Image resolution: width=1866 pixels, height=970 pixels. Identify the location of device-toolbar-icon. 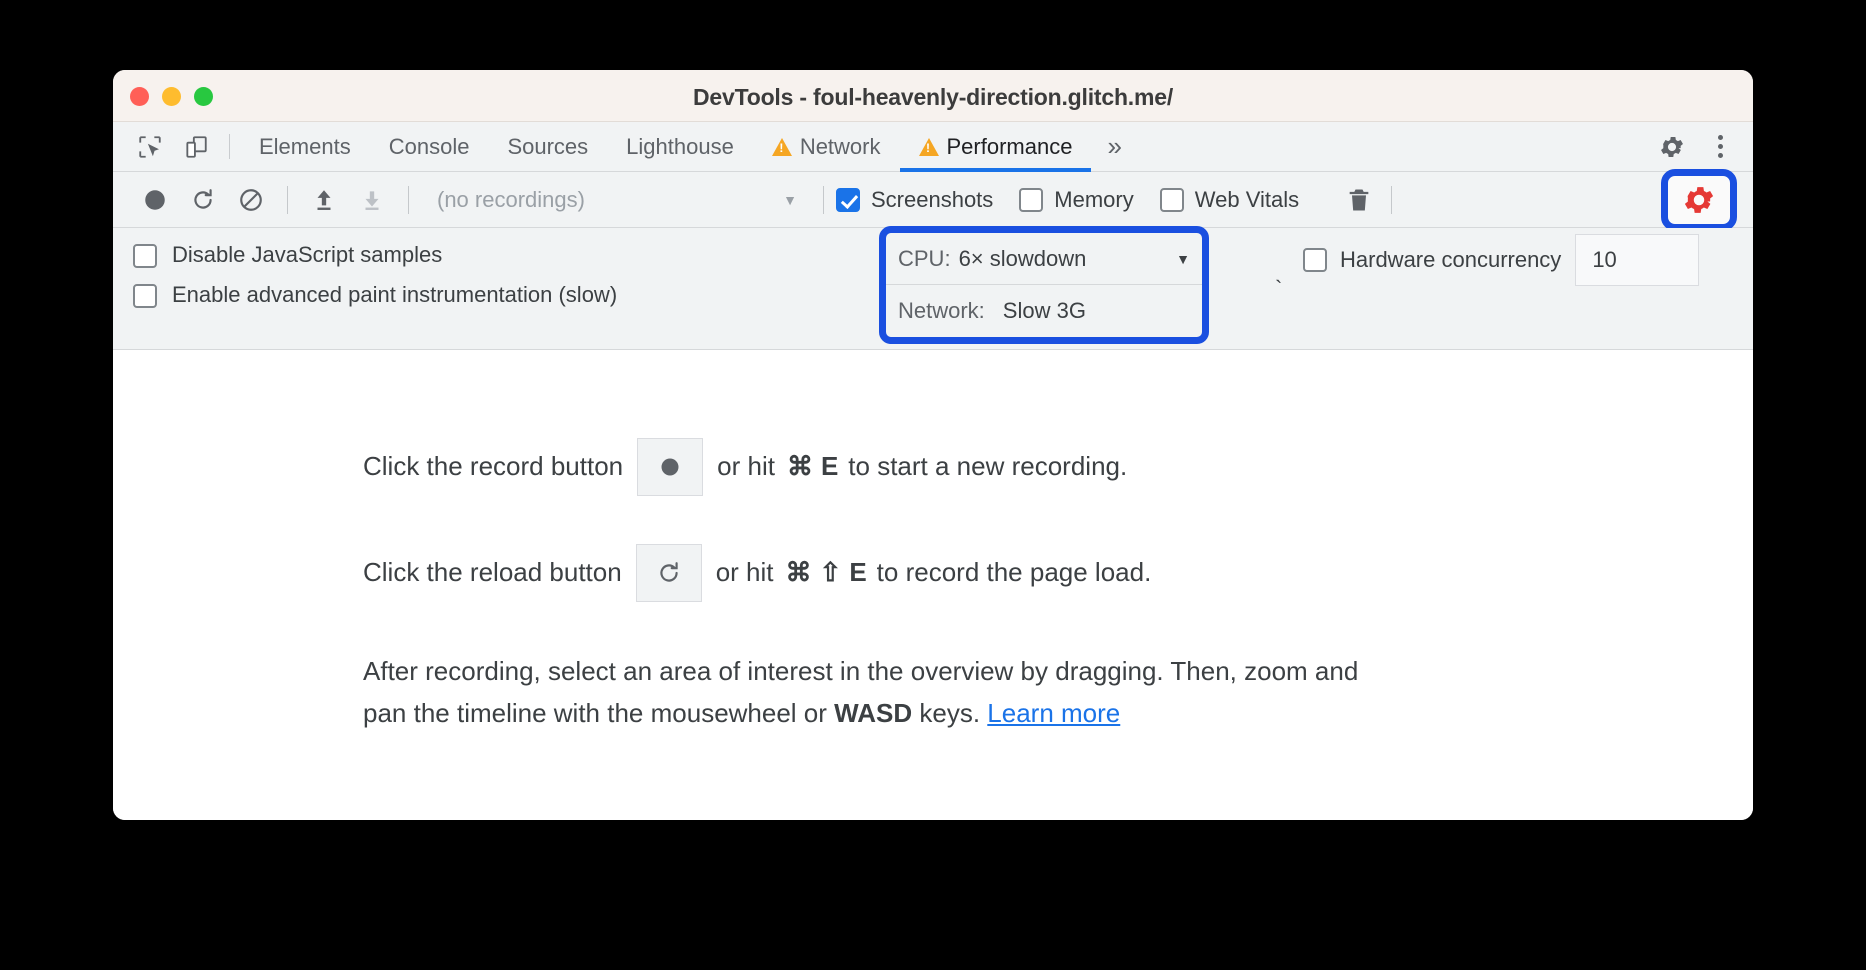
(196, 146).